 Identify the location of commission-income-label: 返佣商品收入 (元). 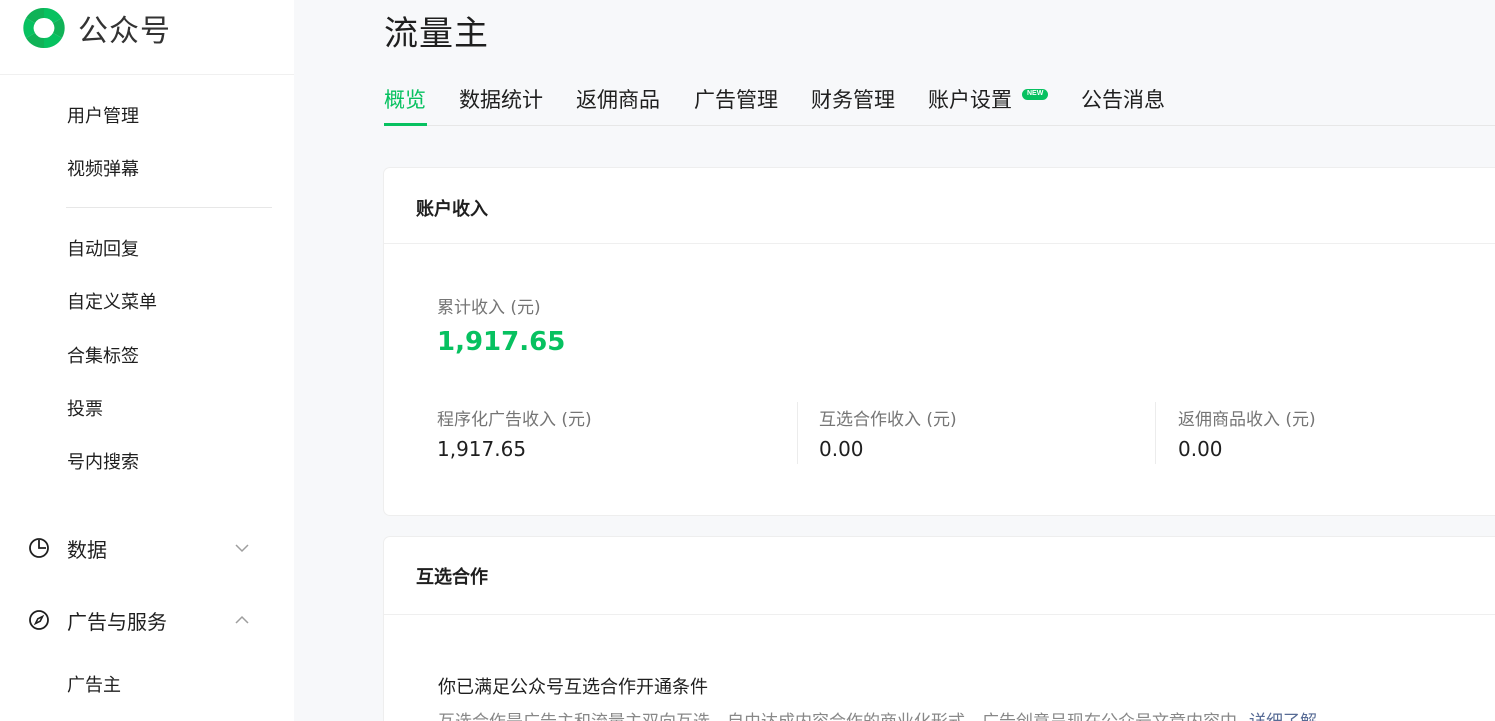
(1247, 420).